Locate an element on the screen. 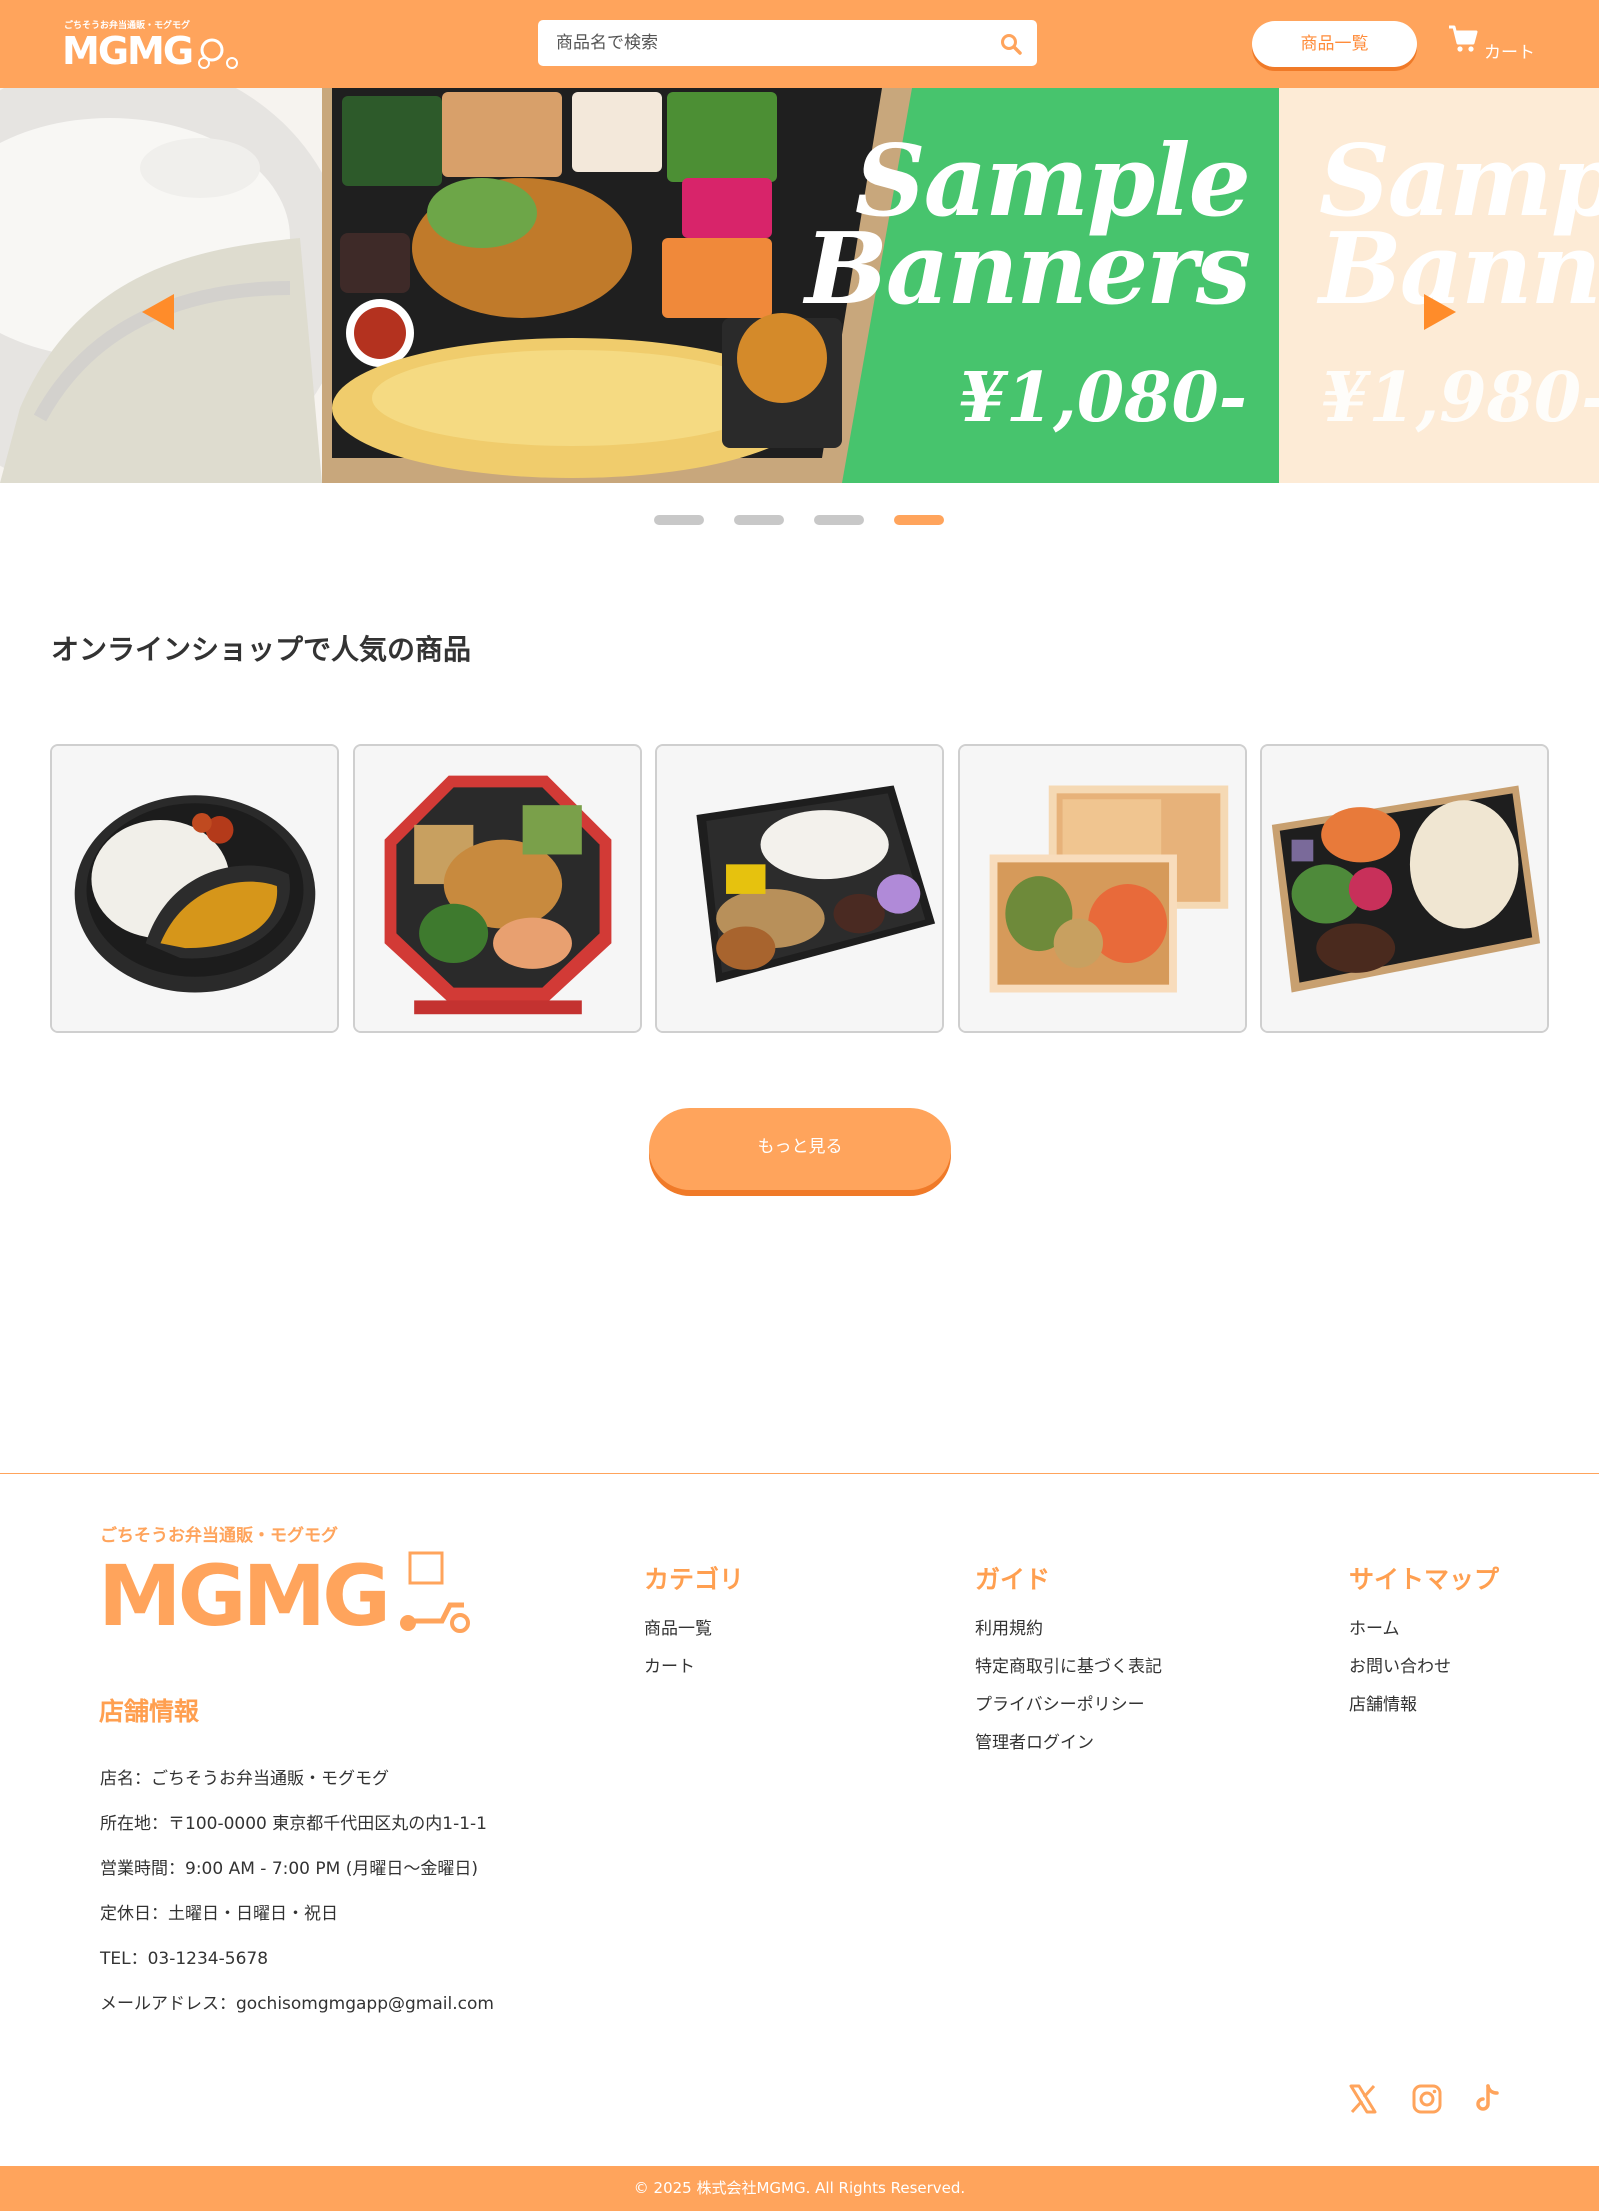 This screenshot has height=2211, width=1599. site-header: ごちそうお弁当通販・モグモグ MGMG 商品一覧 カート is located at coordinates (799, 44).